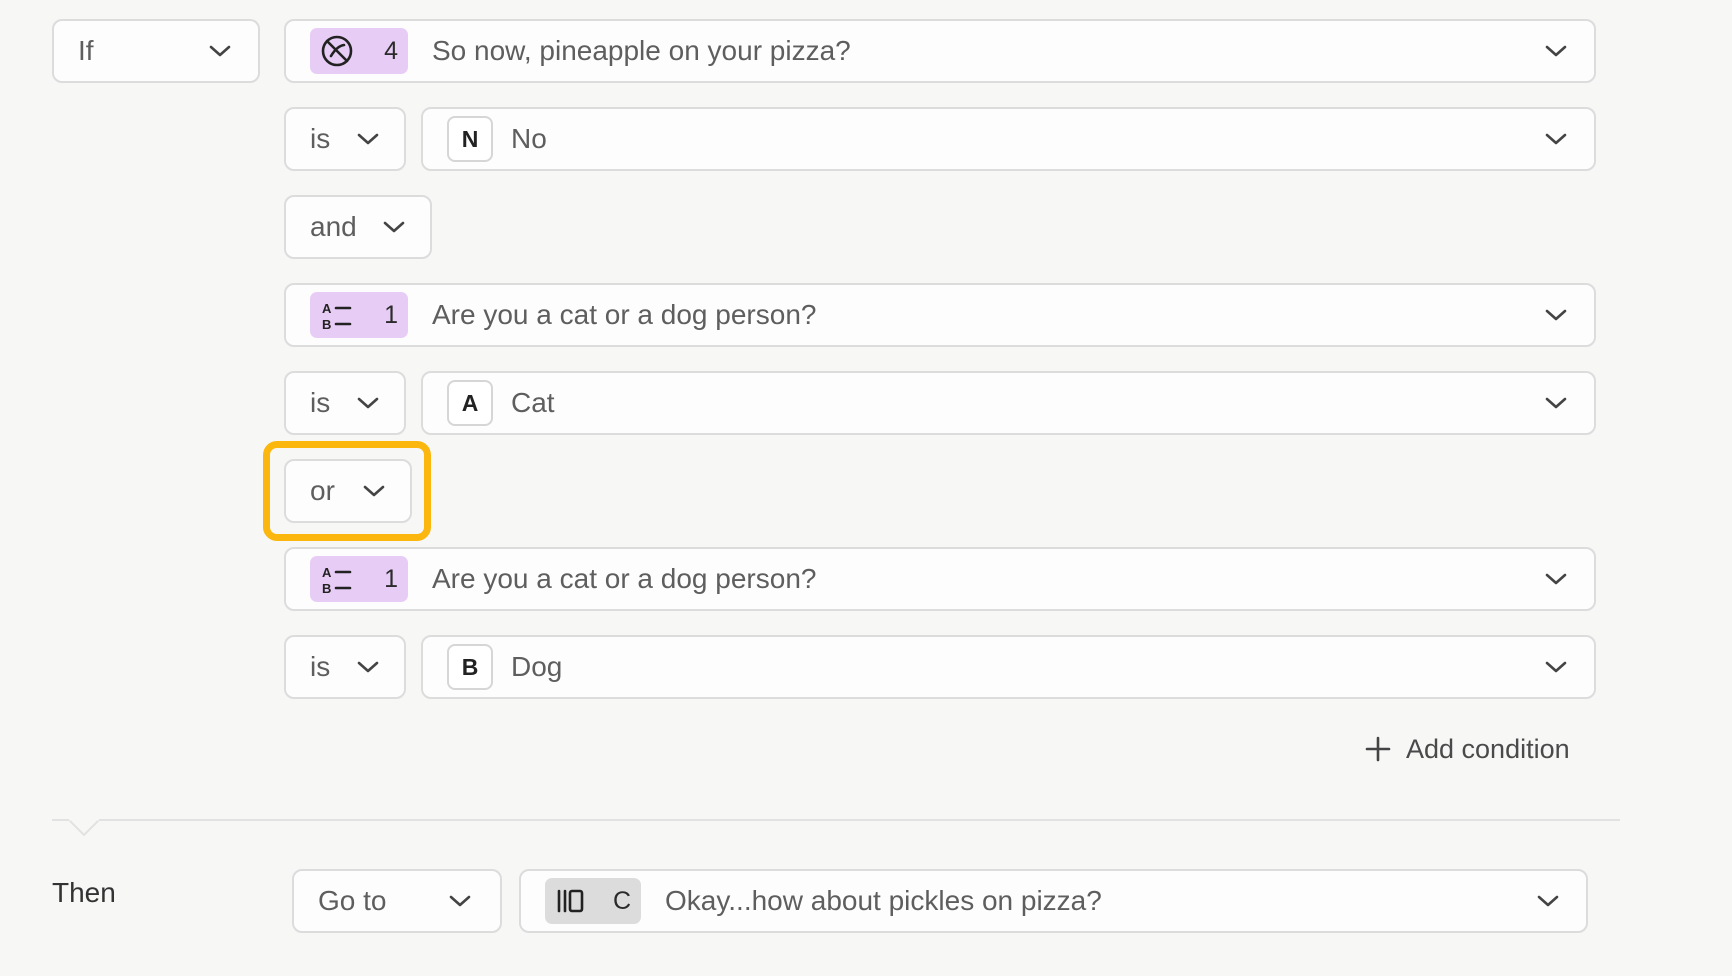 The height and width of the screenshot is (976, 1732). What do you see at coordinates (1488, 748) in the screenshot?
I see `add-condition-label: Add condition` at bounding box center [1488, 748].